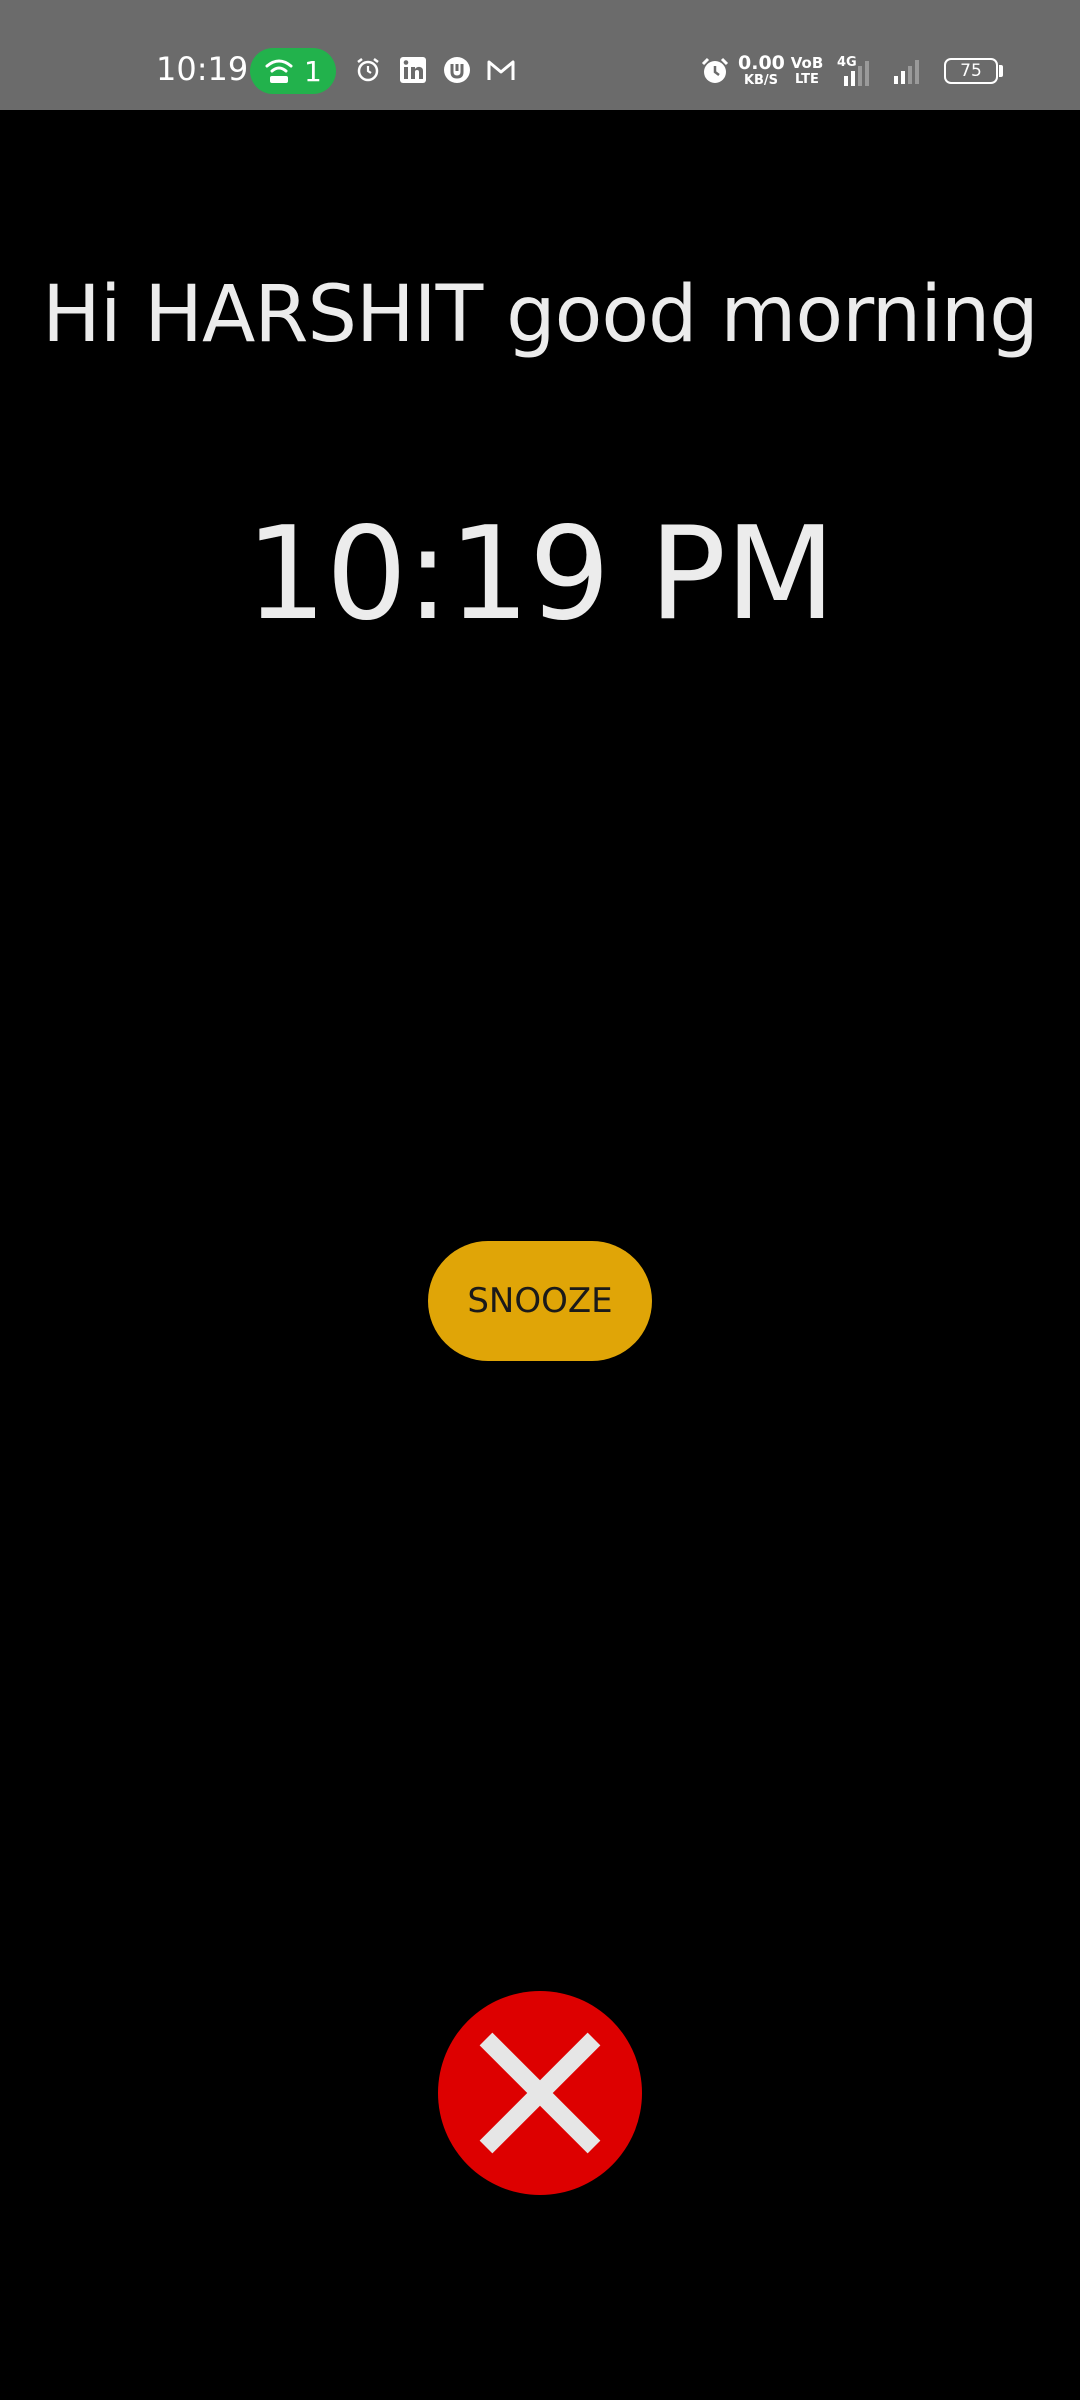  I want to click on battery-level: 75, so click(971, 71).